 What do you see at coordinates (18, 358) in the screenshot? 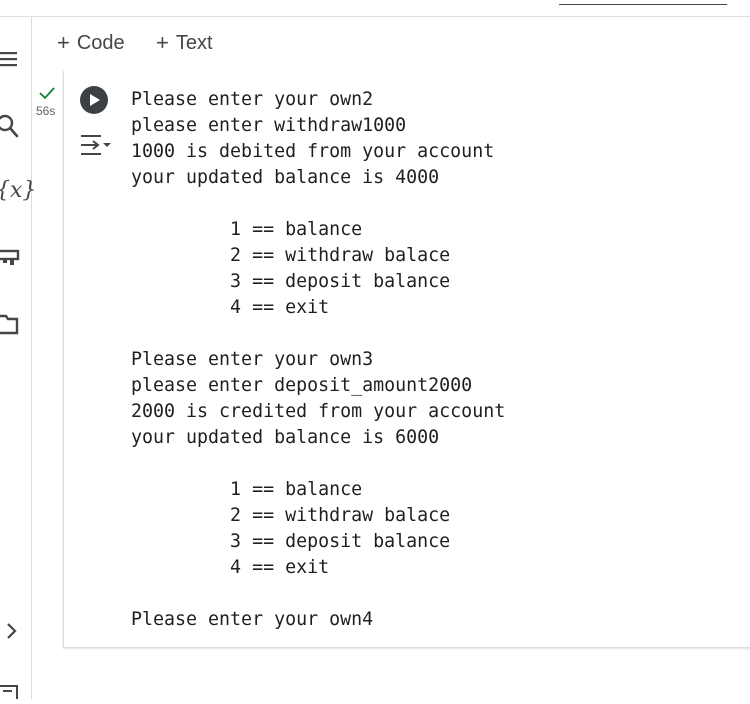
I see `left-sidebar: {x}` at bounding box center [18, 358].